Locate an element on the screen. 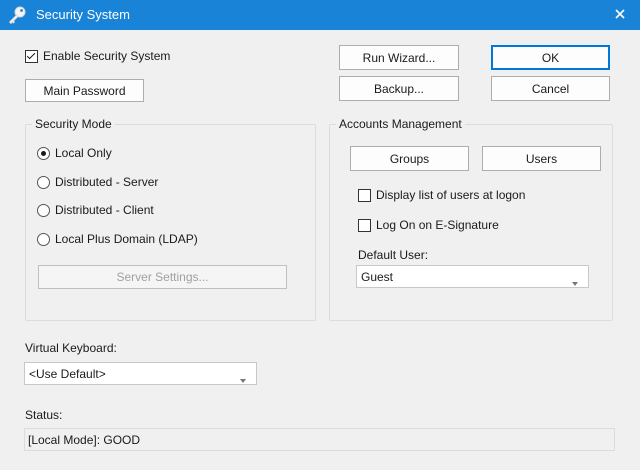  display-list-check-box is located at coordinates (364, 195).